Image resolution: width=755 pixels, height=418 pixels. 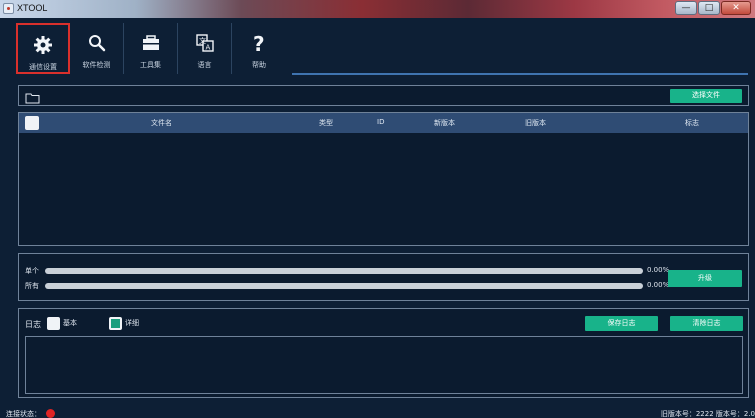 What do you see at coordinates (115, 323) in the screenshot?
I see `detail-checkbox` at bounding box center [115, 323].